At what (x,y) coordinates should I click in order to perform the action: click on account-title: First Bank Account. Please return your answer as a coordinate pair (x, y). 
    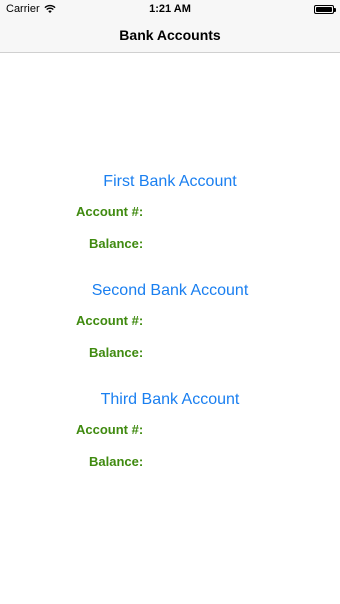
    Looking at the image, I should click on (170, 182).